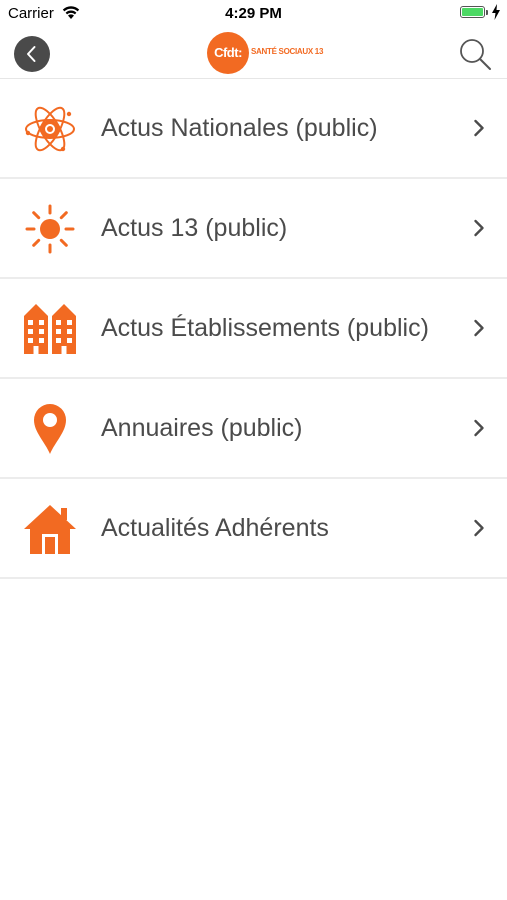 Image resolution: width=507 pixels, height=900 pixels. I want to click on search-icon, so click(475, 54).